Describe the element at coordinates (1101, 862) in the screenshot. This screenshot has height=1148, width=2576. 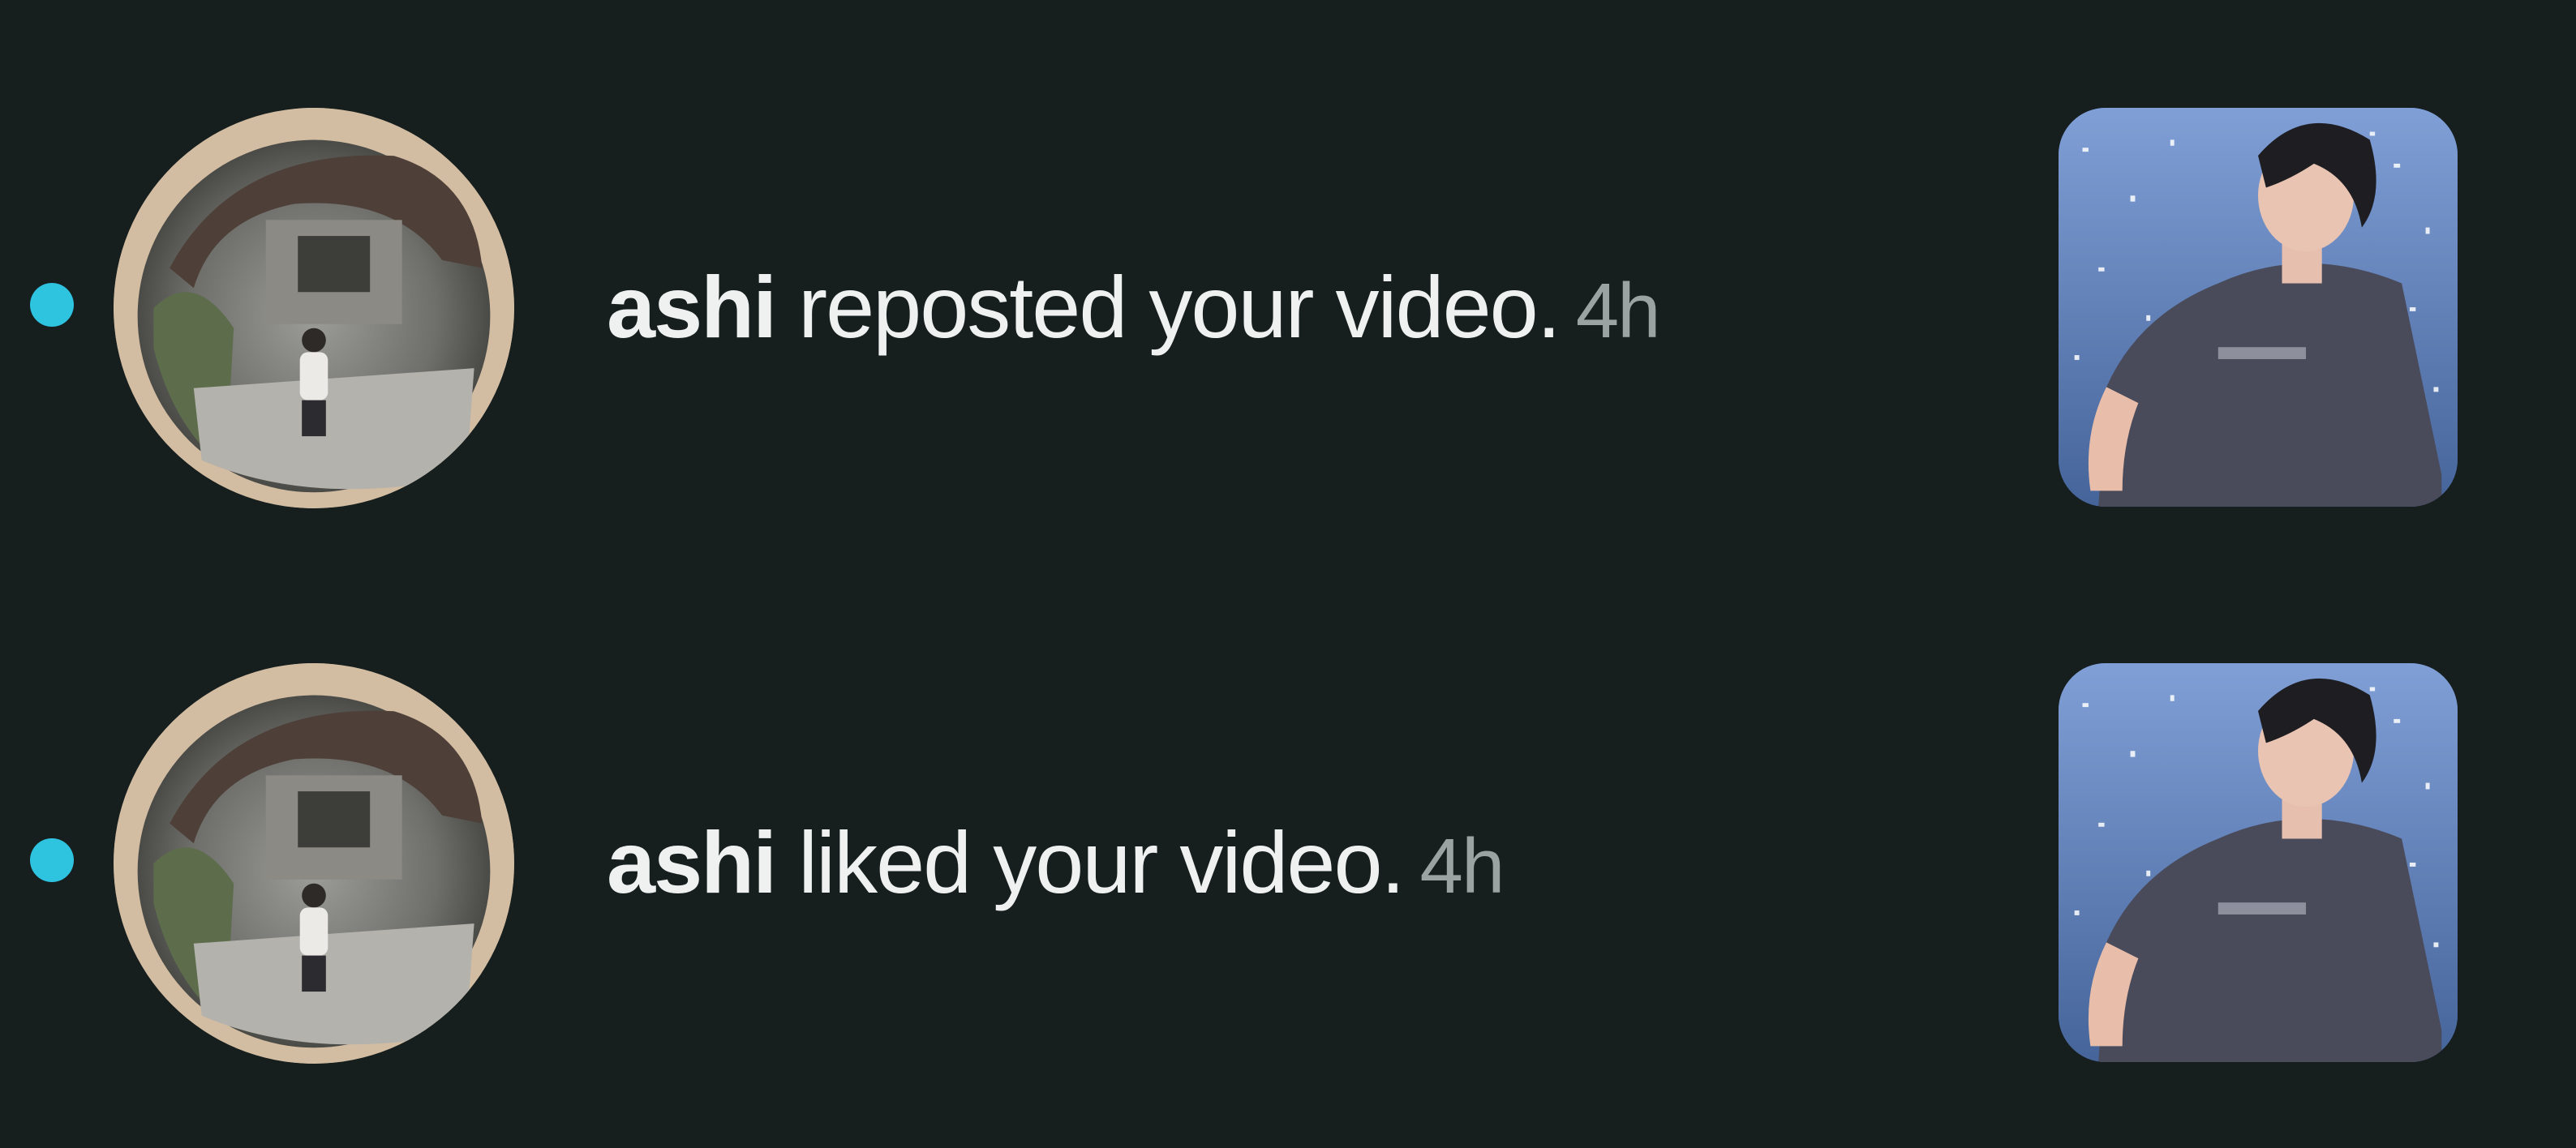
I see `activity-text: liked your video.` at that location.